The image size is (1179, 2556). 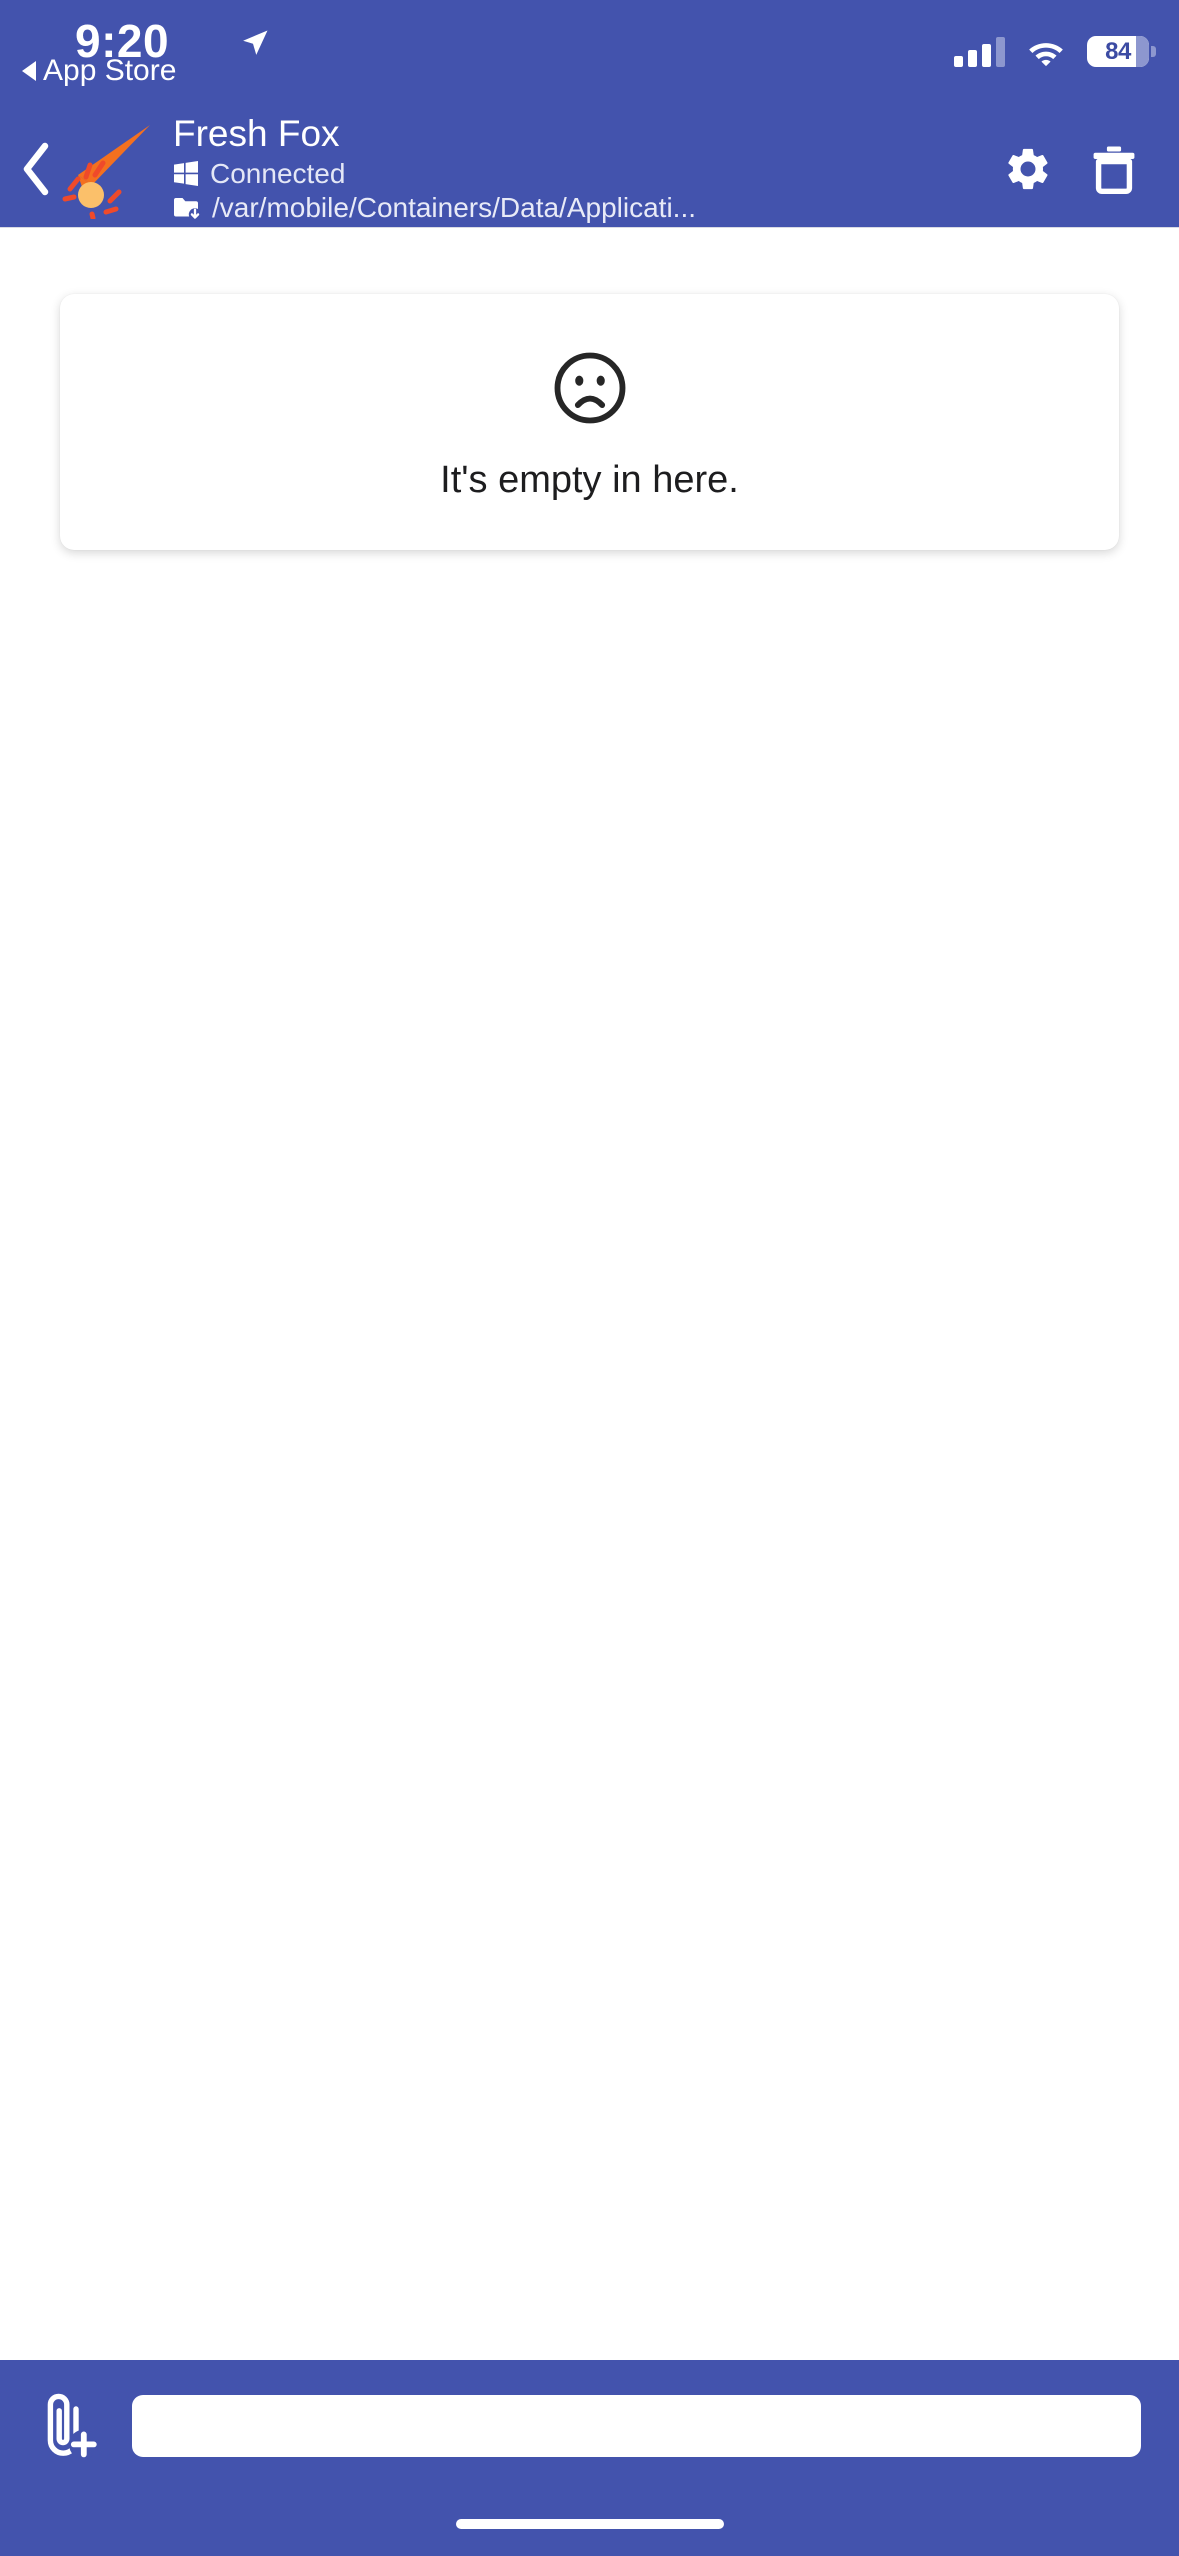 I want to click on connection-status: Connected, so click(x=583, y=174).